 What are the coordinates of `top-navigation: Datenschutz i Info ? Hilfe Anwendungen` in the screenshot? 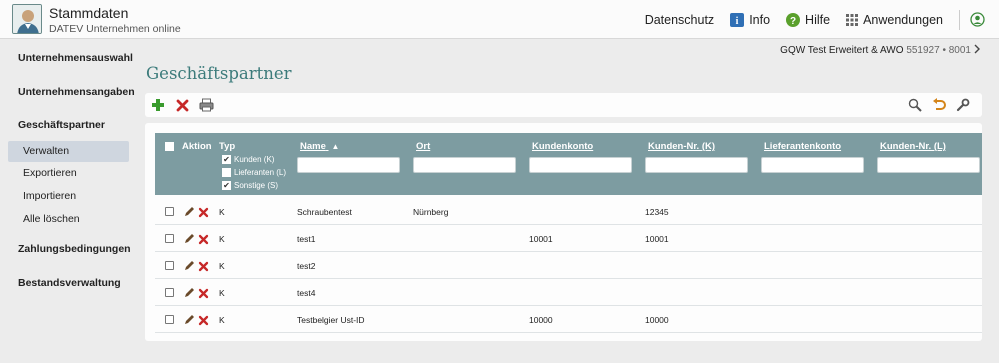 It's located at (822, 19).